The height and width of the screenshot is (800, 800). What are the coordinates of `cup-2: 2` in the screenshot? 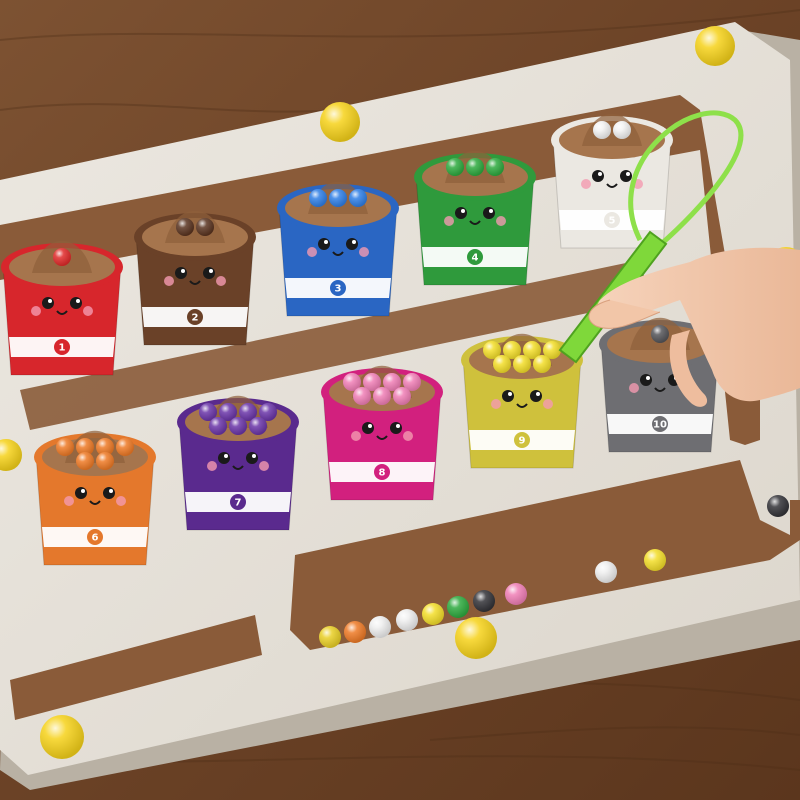 It's located at (195, 278).